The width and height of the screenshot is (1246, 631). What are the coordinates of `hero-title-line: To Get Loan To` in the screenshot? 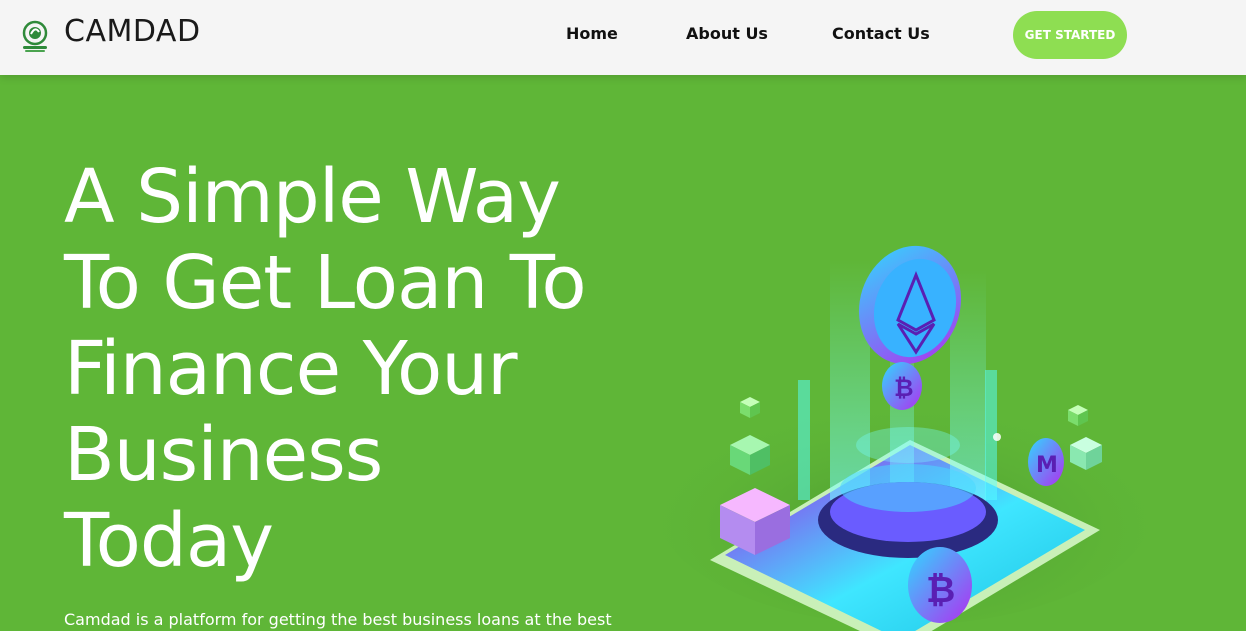 It's located at (325, 283).